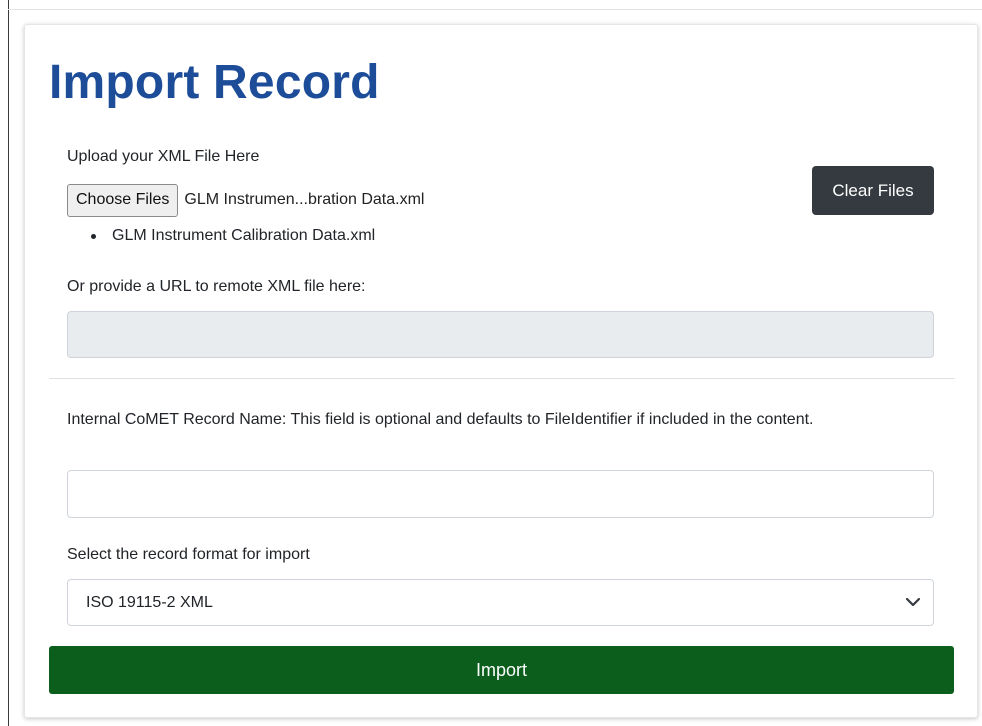 This screenshot has height=726, width=982. What do you see at coordinates (873, 190) in the screenshot?
I see `clear-files-button: Clear Files` at bounding box center [873, 190].